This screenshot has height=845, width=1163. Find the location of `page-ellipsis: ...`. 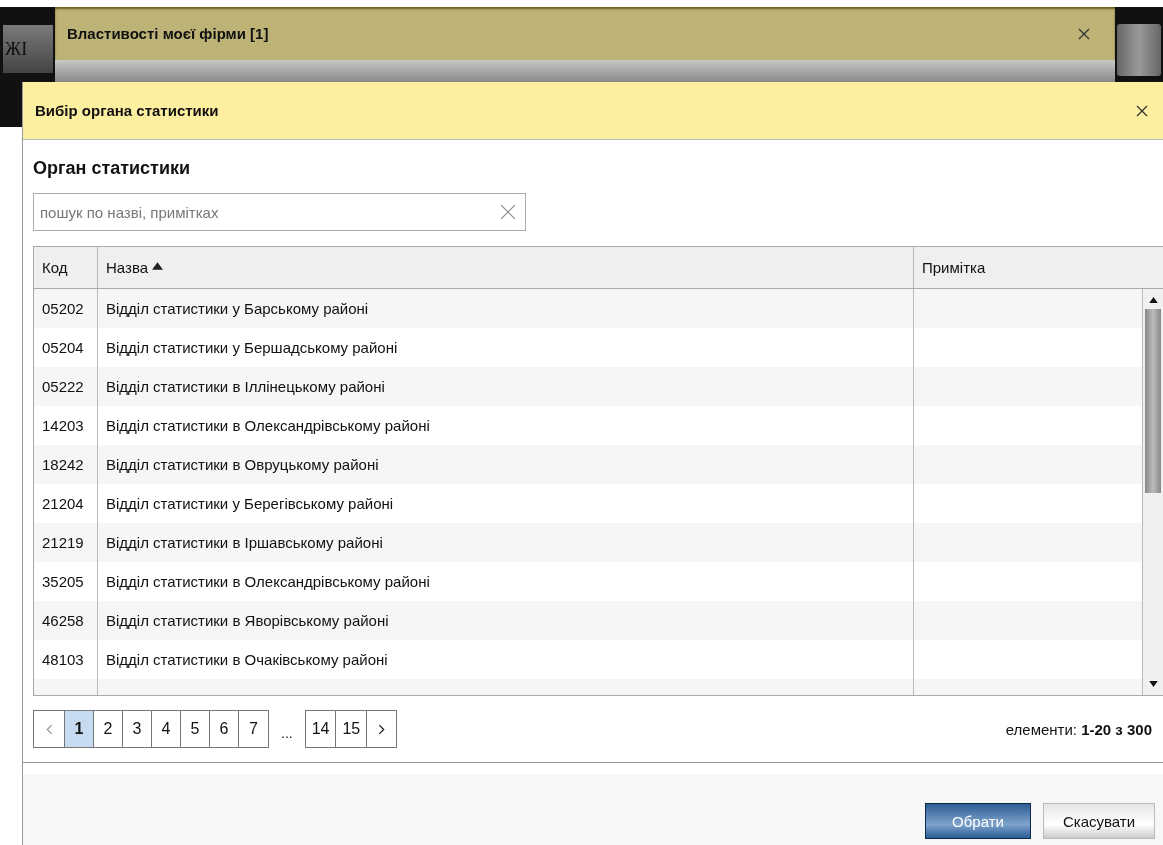

page-ellipsis: ... is located at coordinates (287, 732).